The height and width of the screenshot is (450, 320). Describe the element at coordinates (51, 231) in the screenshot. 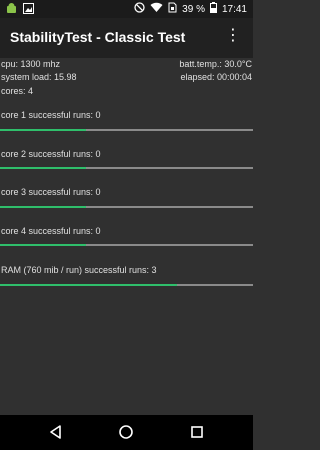

I see `core-4-label: core 4 successful runs: 0` at that location.